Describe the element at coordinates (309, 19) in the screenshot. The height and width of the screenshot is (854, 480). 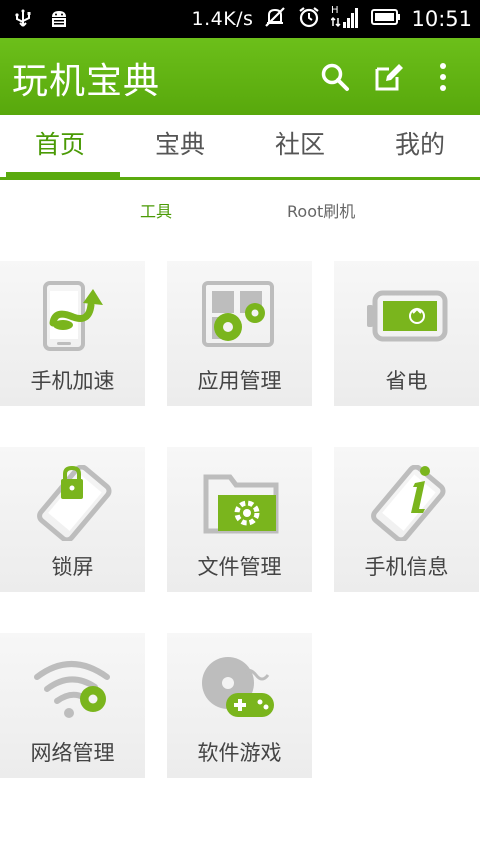
I see `alarm-icon` at that location.